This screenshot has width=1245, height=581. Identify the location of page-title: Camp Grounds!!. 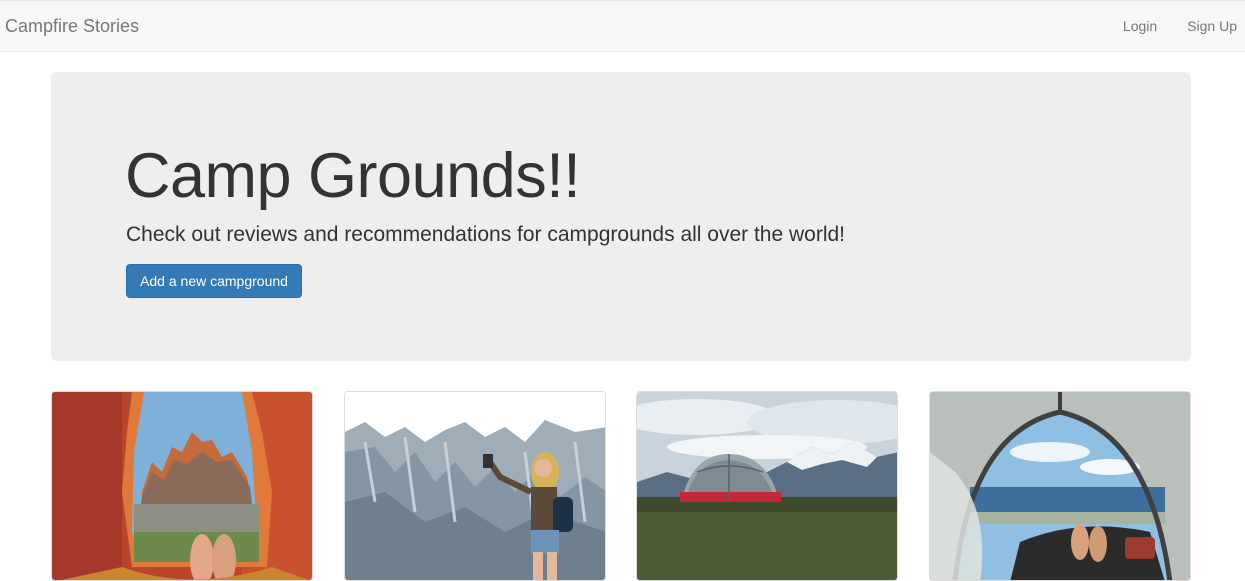
(353, 176).